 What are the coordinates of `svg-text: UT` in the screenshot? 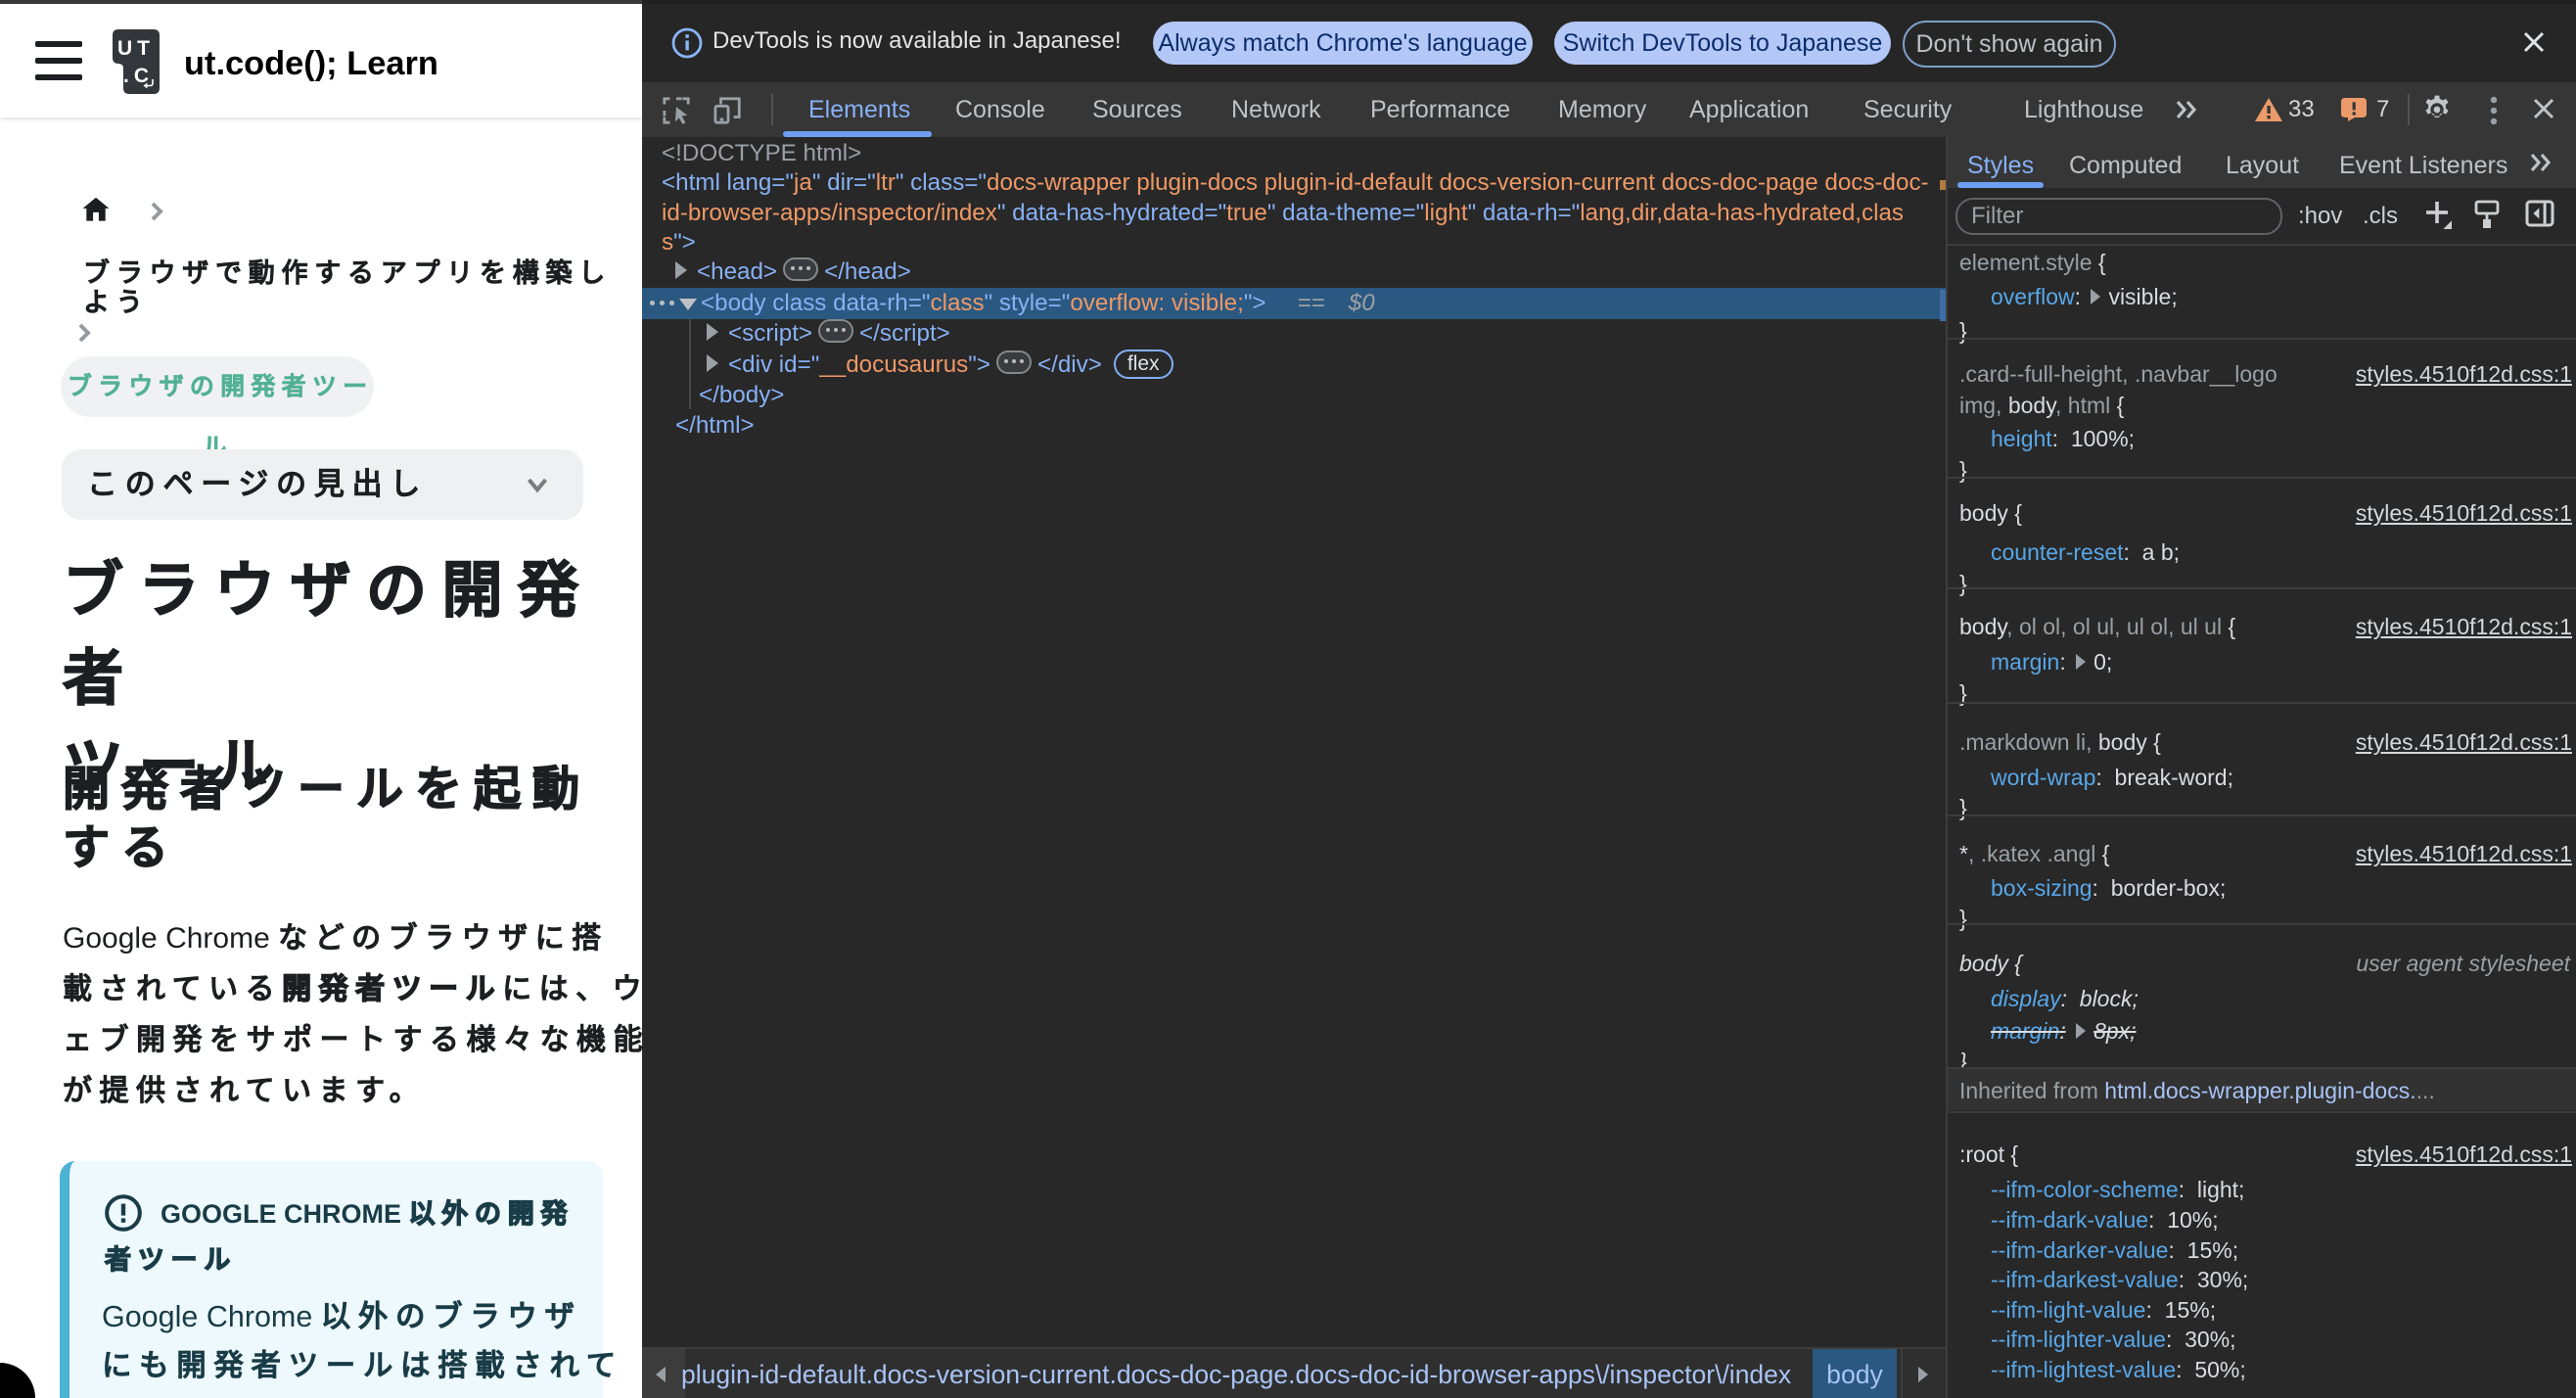 It's located at (136, 48).